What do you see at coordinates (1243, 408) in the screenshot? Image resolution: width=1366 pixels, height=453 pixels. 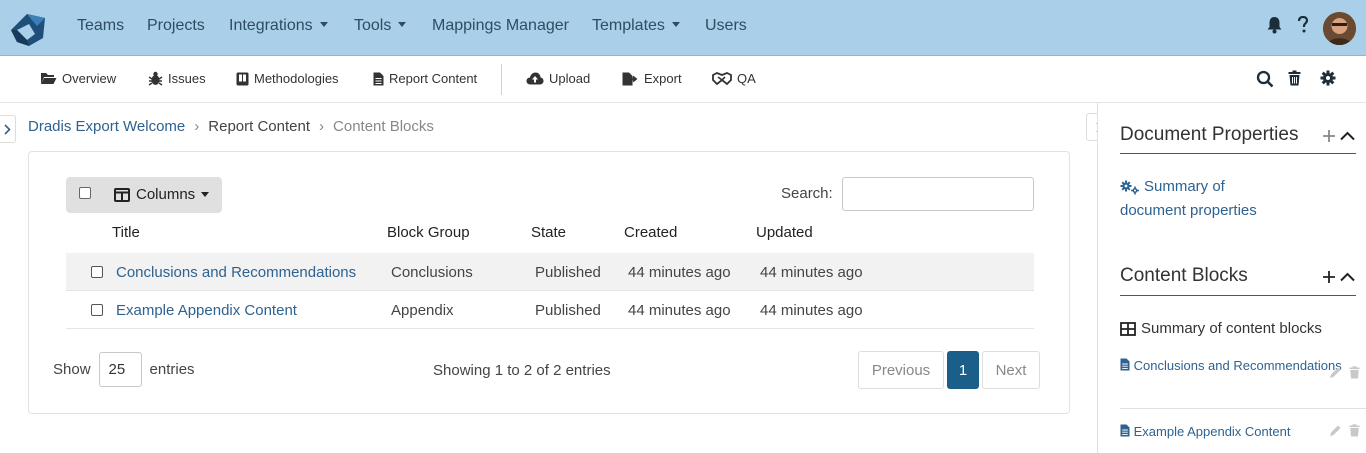 I see `item-divider` at bounding box center [1243, 408].